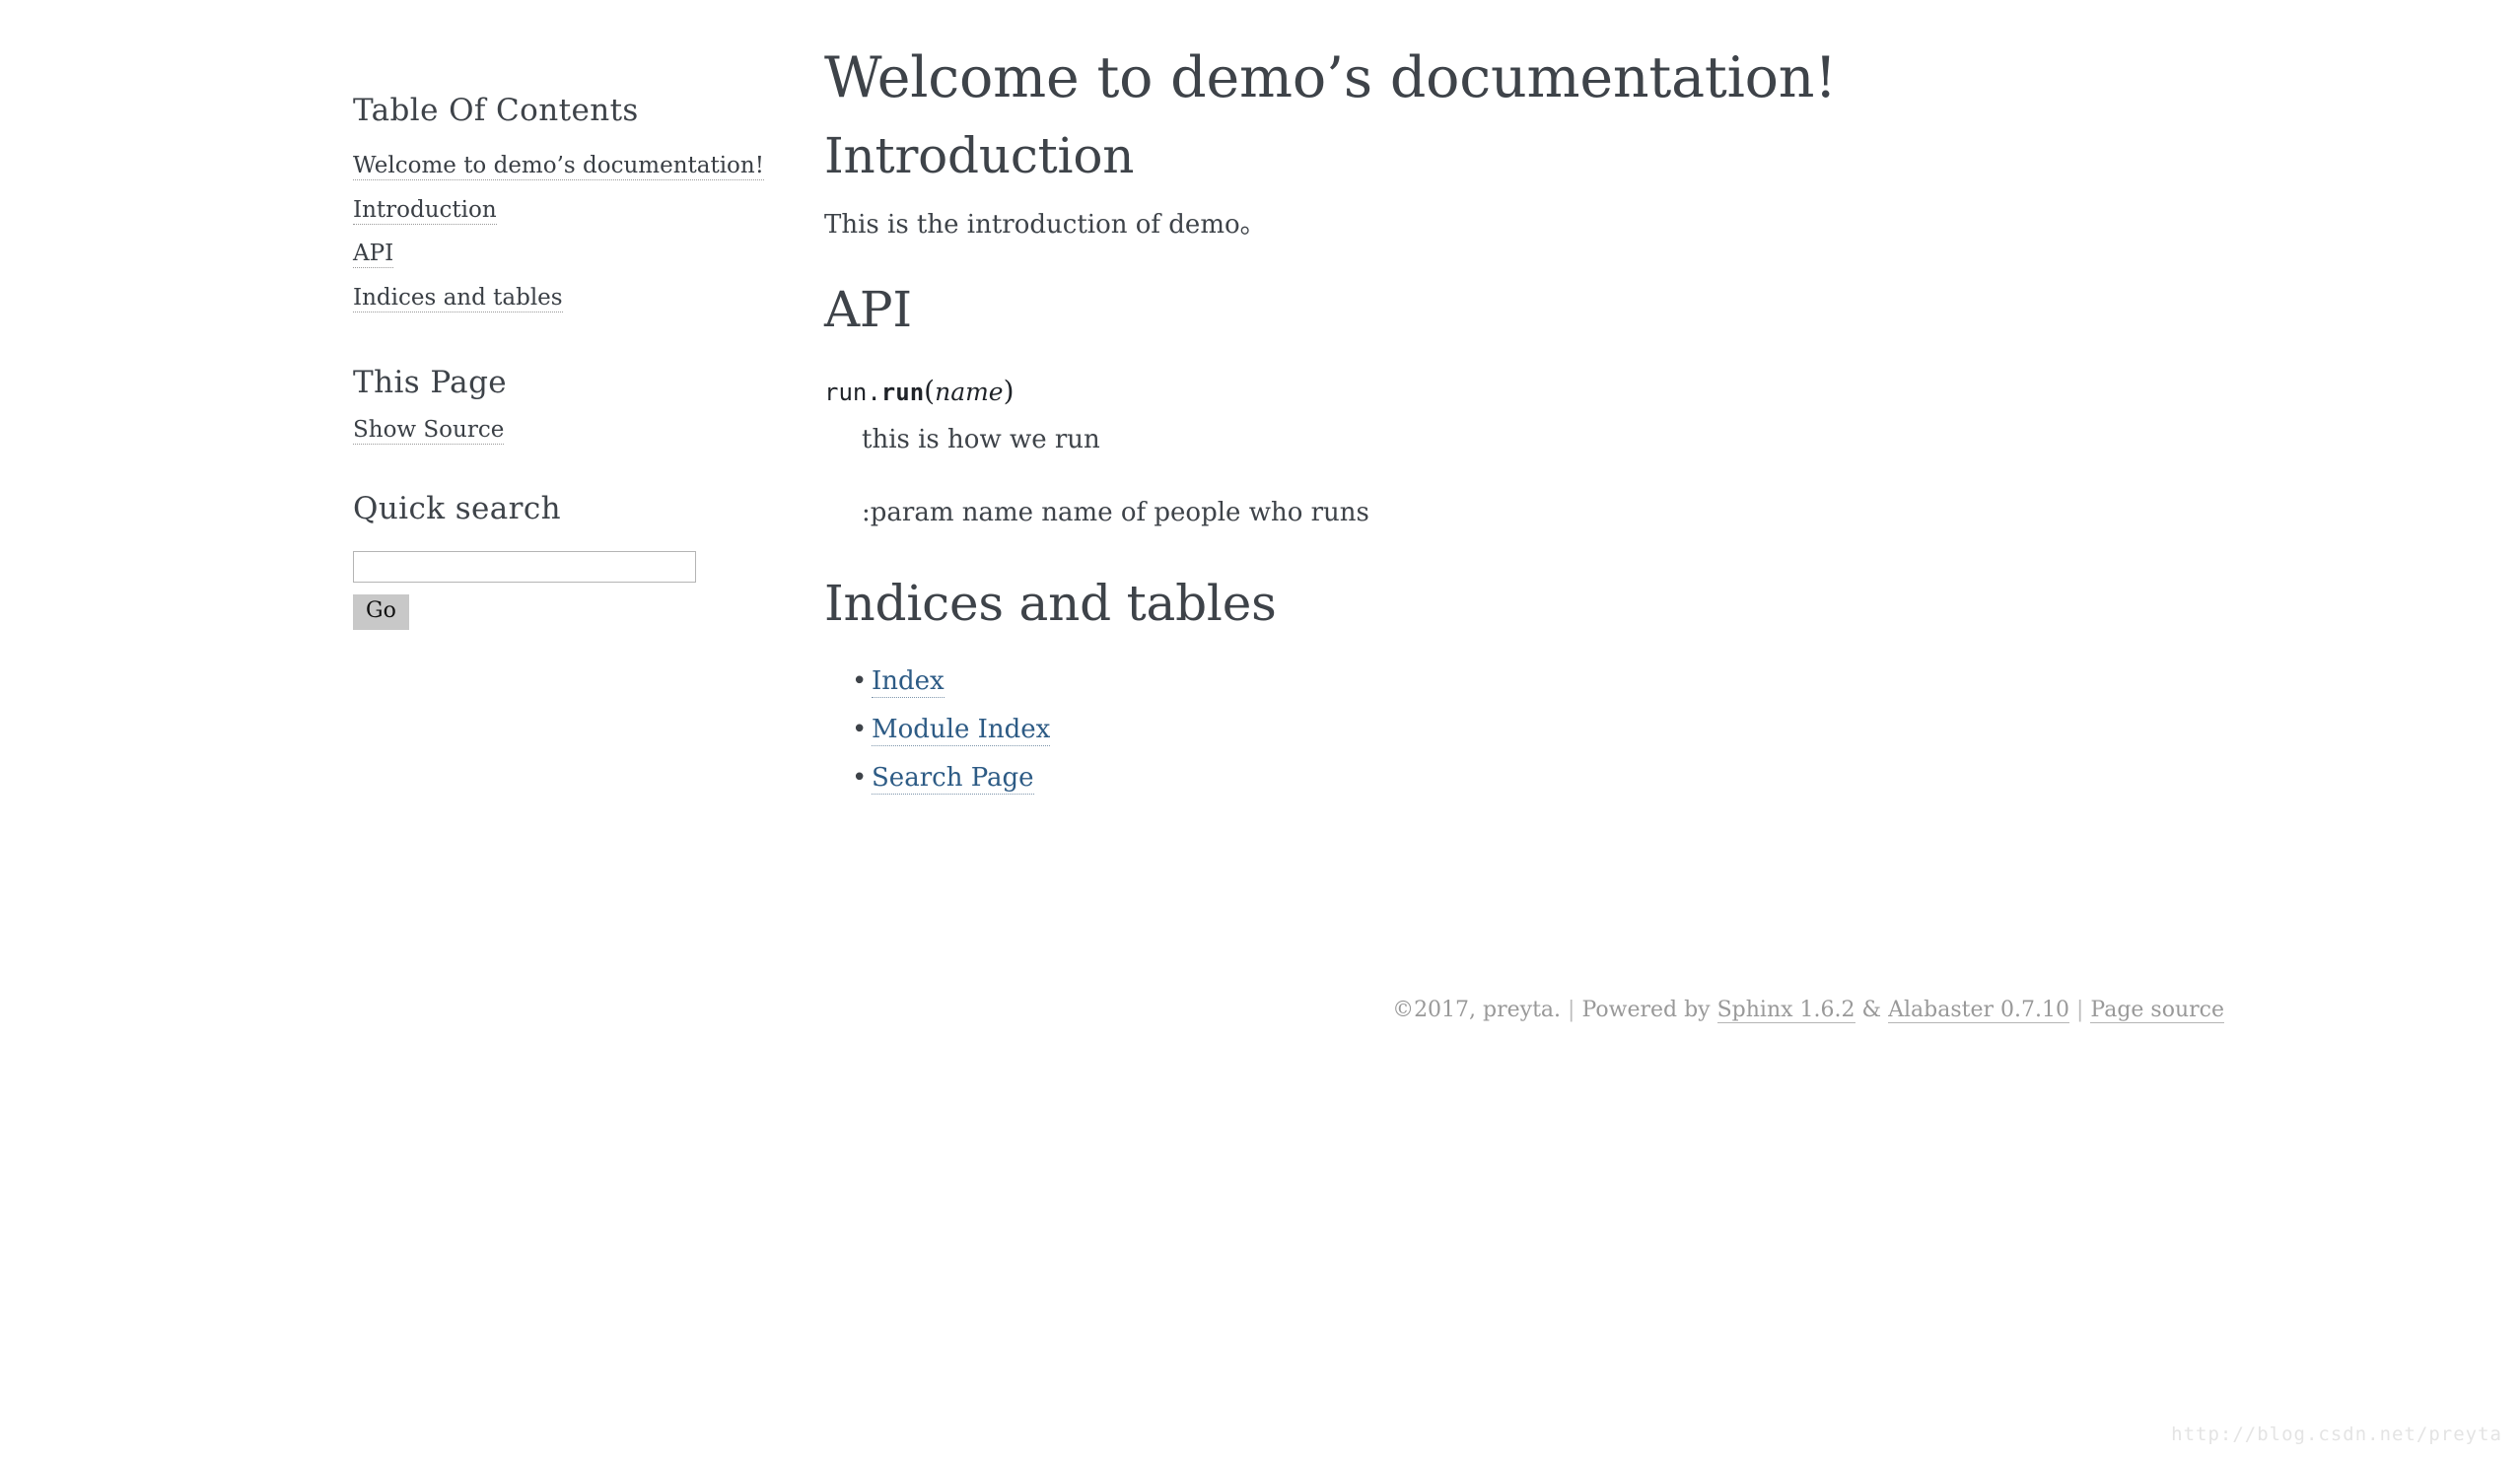 The height and width of the screenshot is (1457, 2520). I want to click on introduction-heading: Introduction, so click(979, 155).